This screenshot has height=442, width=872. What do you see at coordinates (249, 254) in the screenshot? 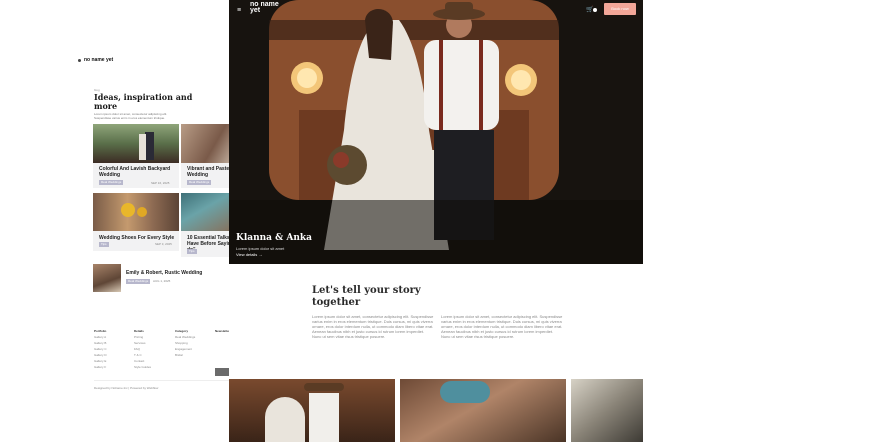
I see `view-details-link: View details →` at bounding box center [249, 254].